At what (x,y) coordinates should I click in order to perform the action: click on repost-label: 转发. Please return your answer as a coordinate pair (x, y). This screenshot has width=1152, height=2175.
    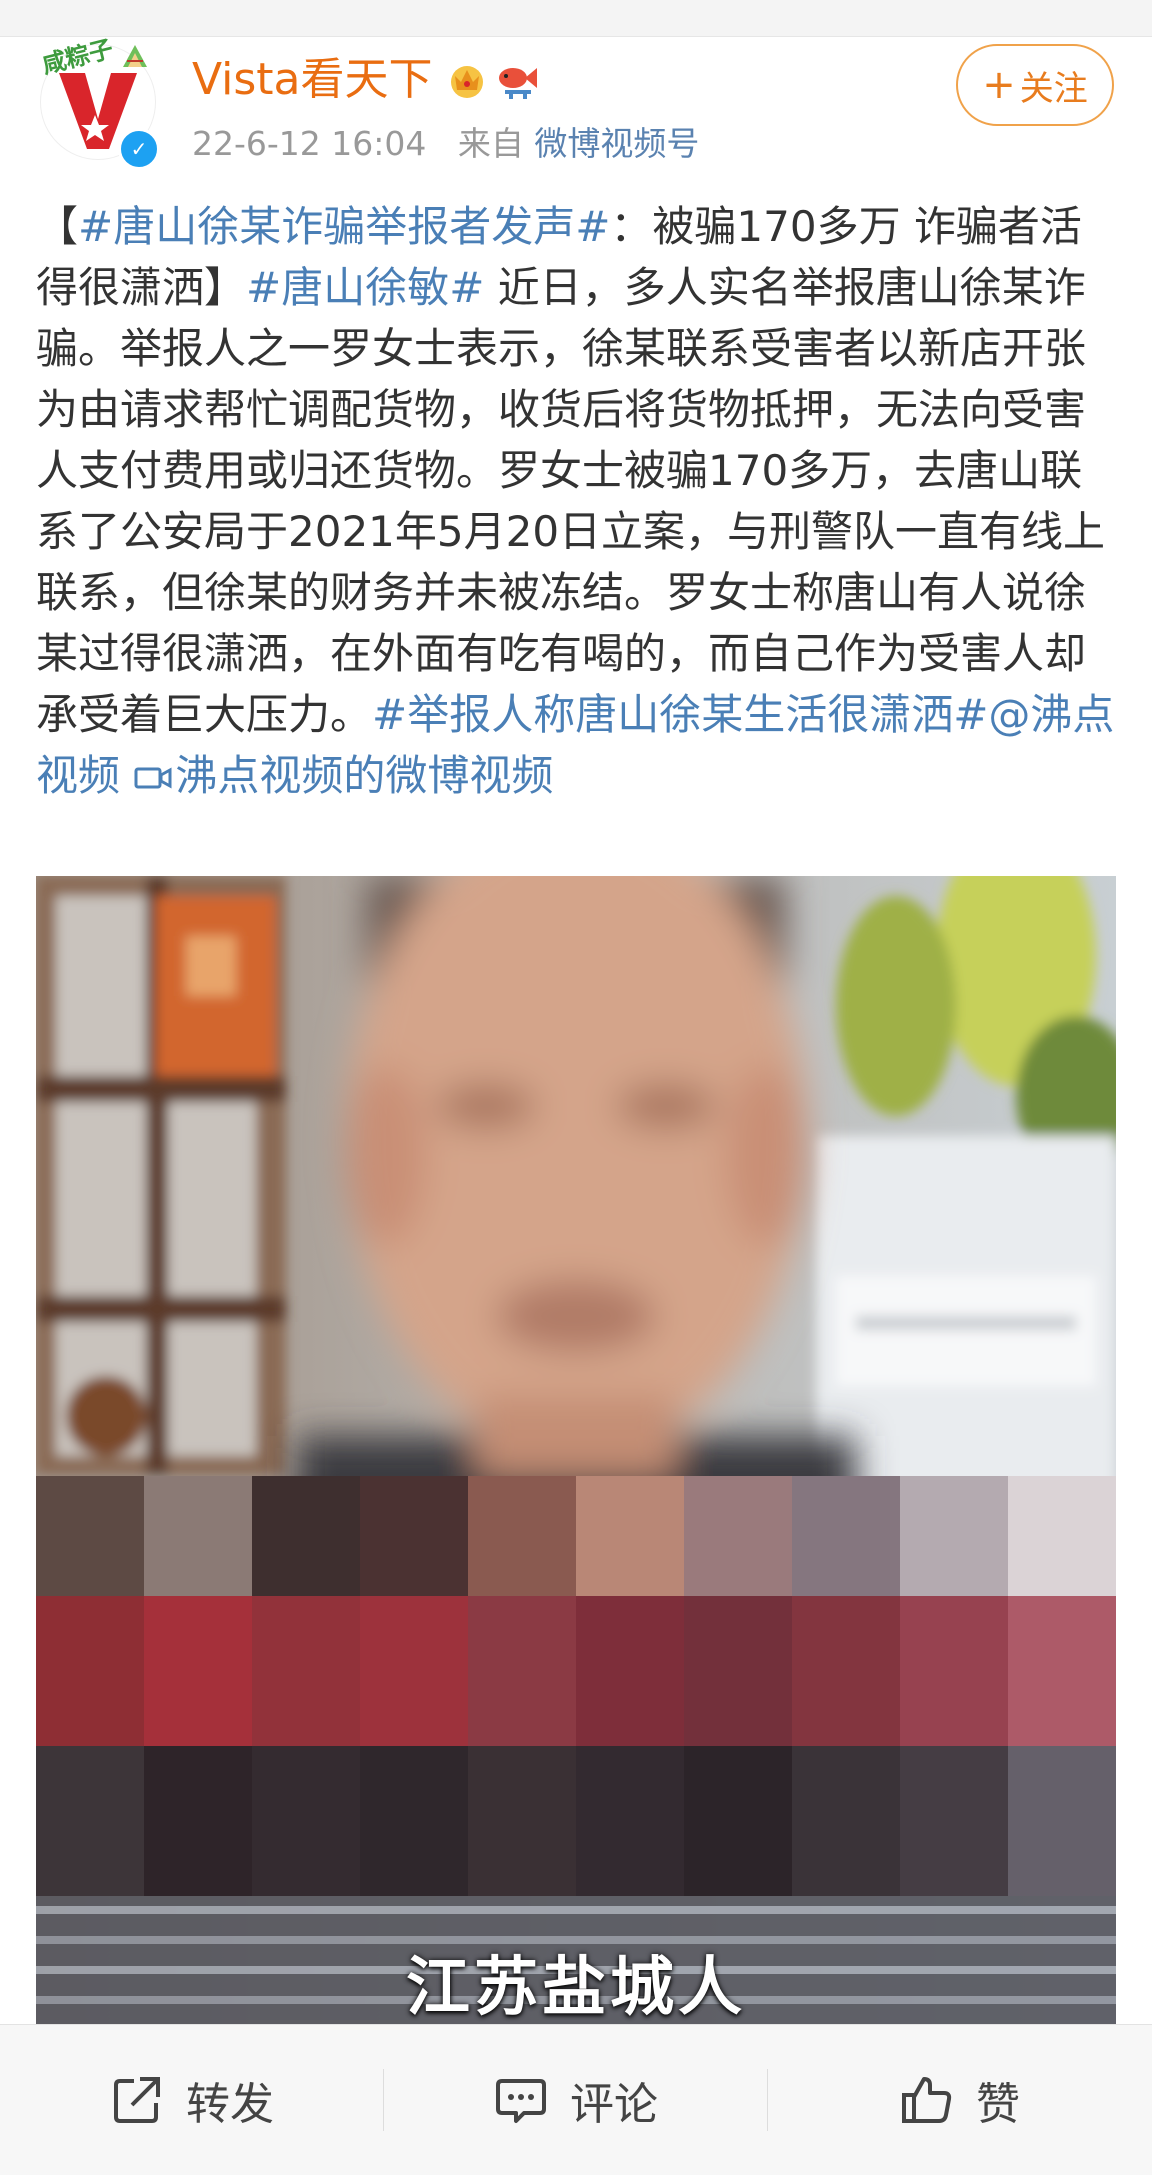
    Looking at the image, I should click on (230, 2104).